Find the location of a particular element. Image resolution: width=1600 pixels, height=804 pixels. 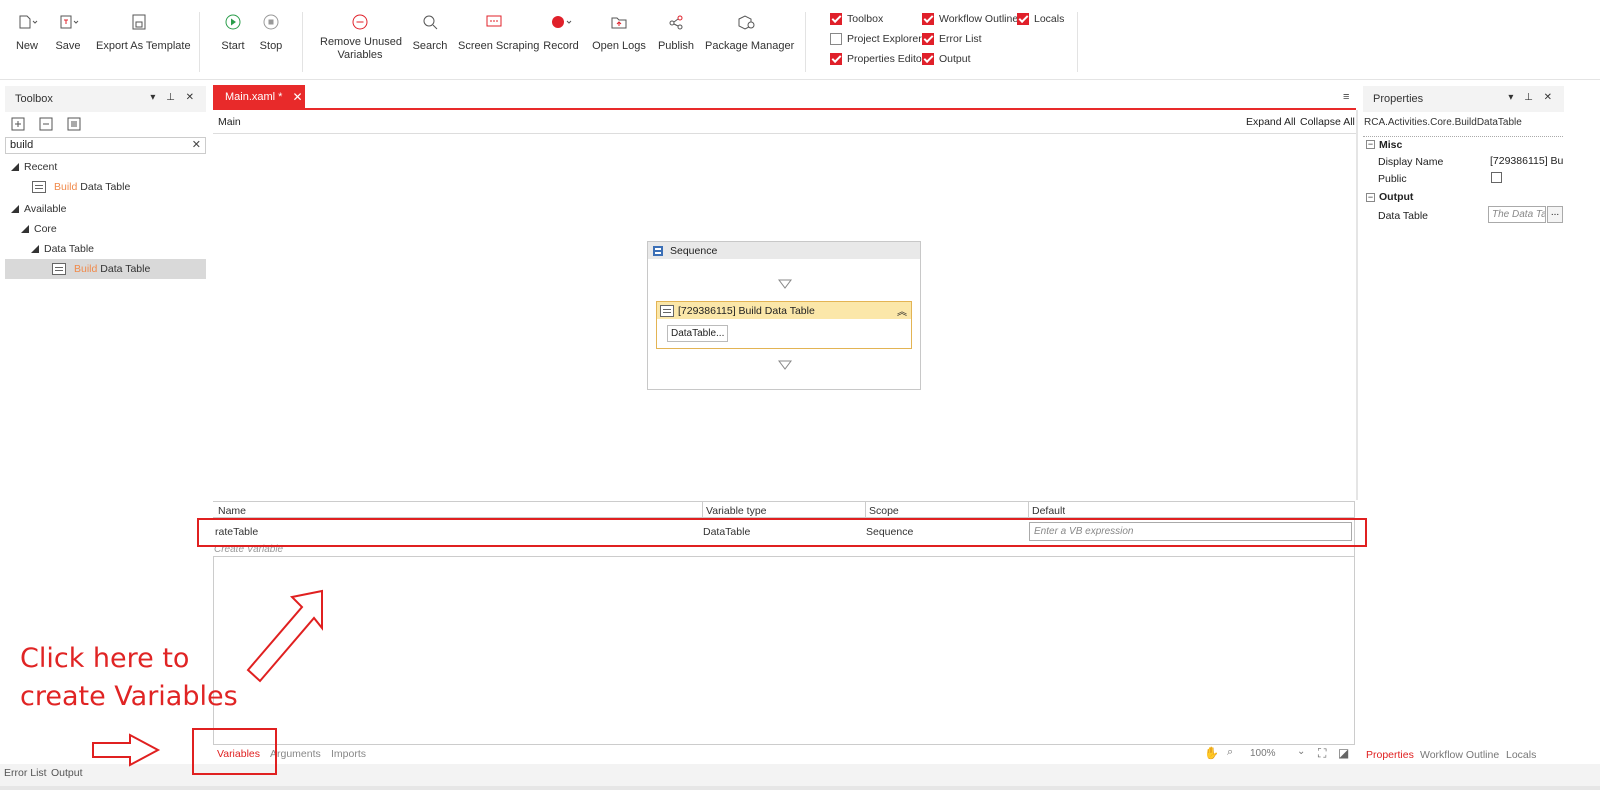

open-logs-button: Open Logs is located at coordinates (619, 31).